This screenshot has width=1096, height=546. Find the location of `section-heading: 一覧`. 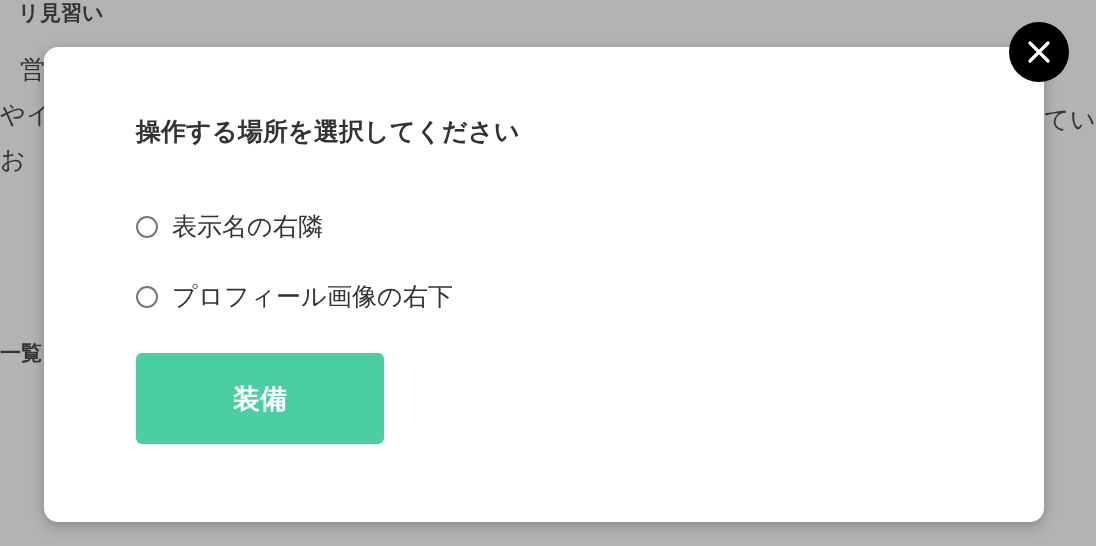

section-heading: 一覧 is located at coordinates (21, 353).